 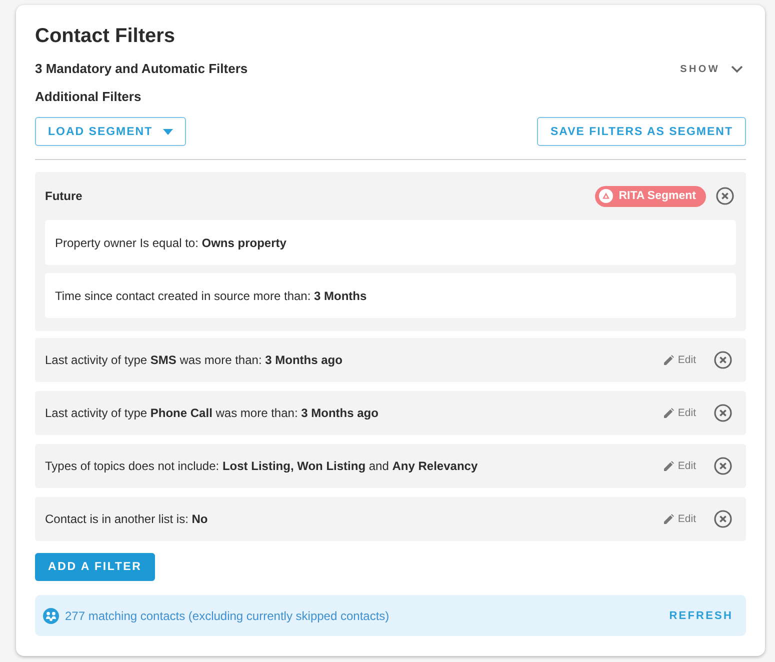 What do you see at coordinates (127, 519) in the screenshot?
I see `filter-text: Contact is in another list is: No` at bounding box center [127, 519].